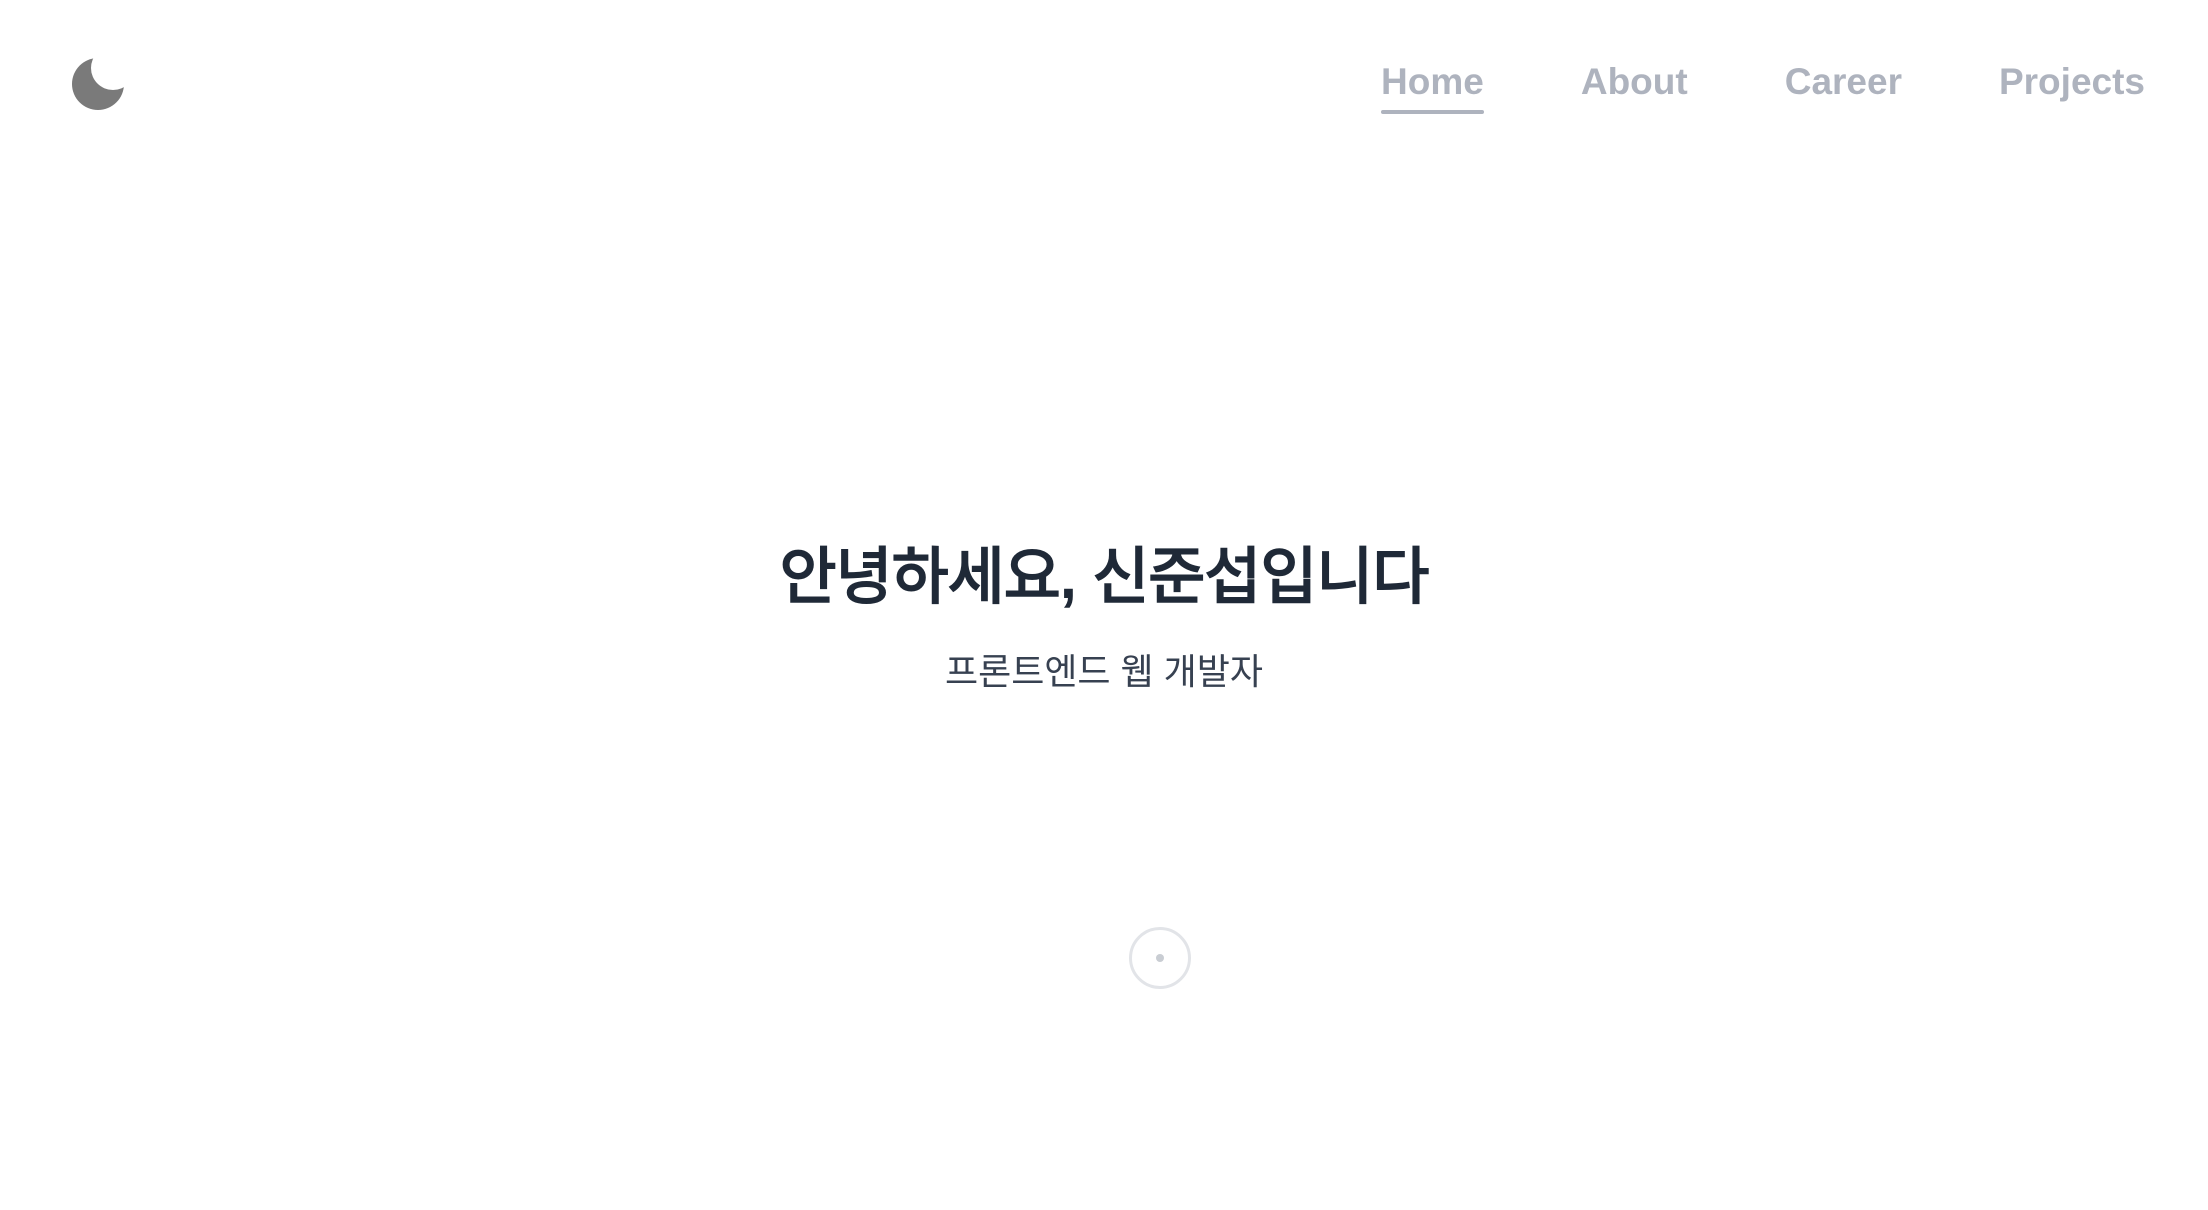 Image resolution: width=2208 pixels, height=1210 pixels. I want to click on moon-icon, so click(98, 84).